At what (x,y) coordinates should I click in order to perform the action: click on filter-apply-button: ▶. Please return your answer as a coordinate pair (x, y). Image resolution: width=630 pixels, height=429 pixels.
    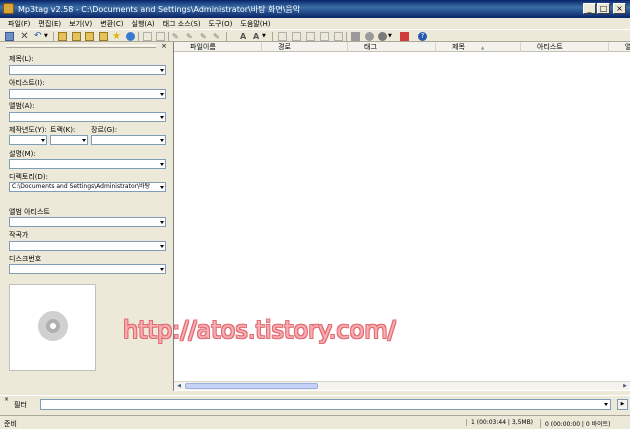
    Looking at the image, I should click on (622, 404).